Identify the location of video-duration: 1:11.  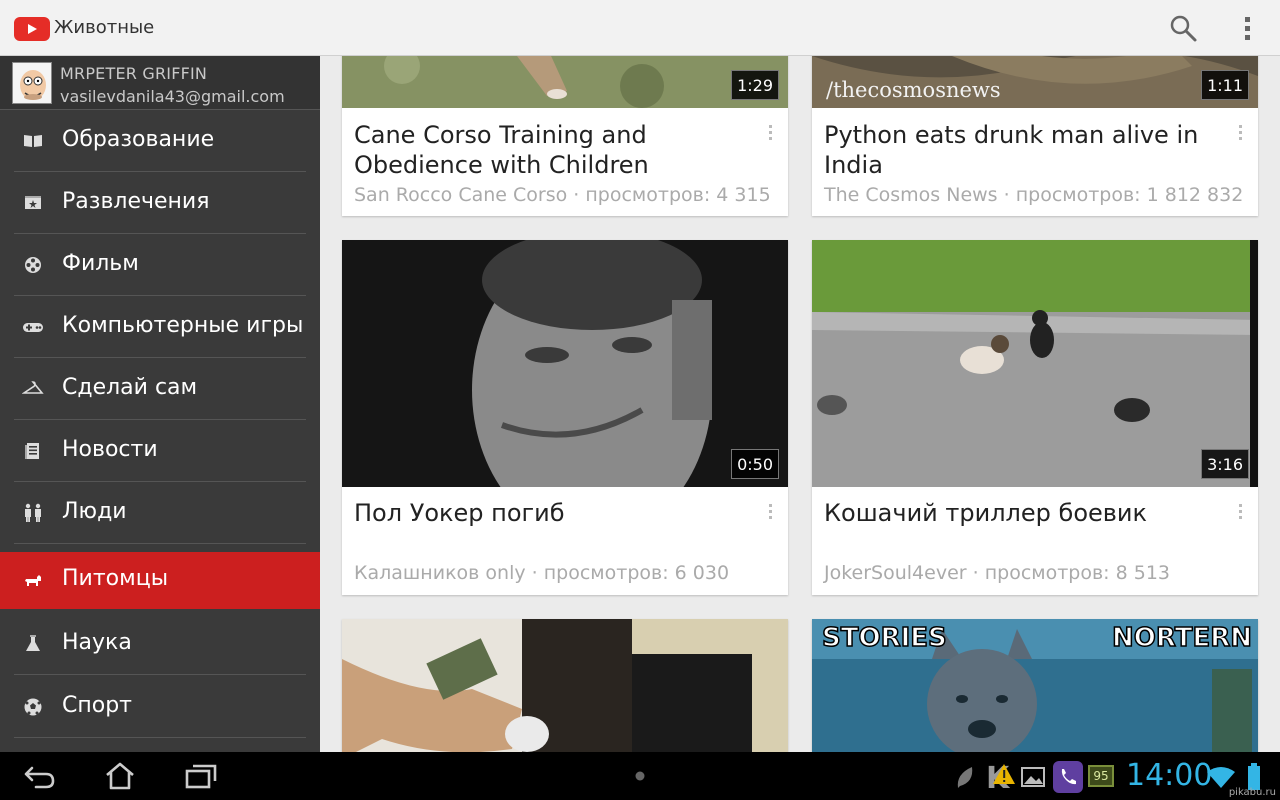
(1225, 85).